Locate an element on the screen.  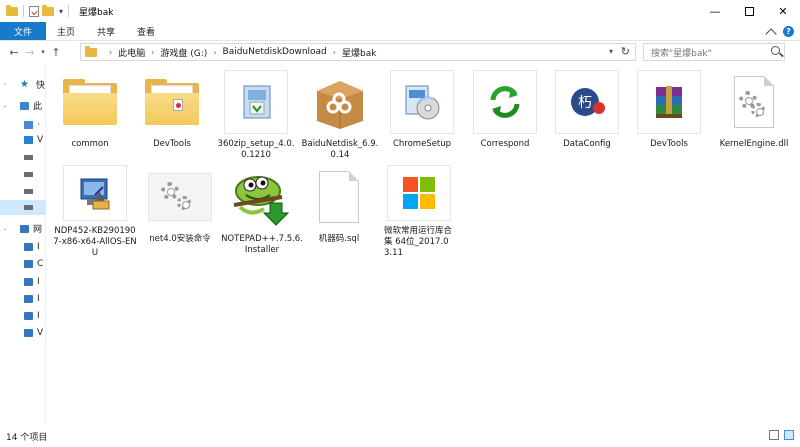
breadcrumb-drive: 游戏盘 (G:) is located at coordinates (183, 52).